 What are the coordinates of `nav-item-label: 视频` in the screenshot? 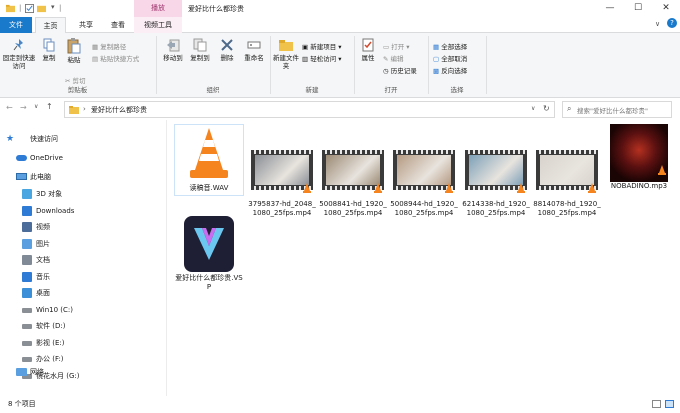 It's located at (43, 227).